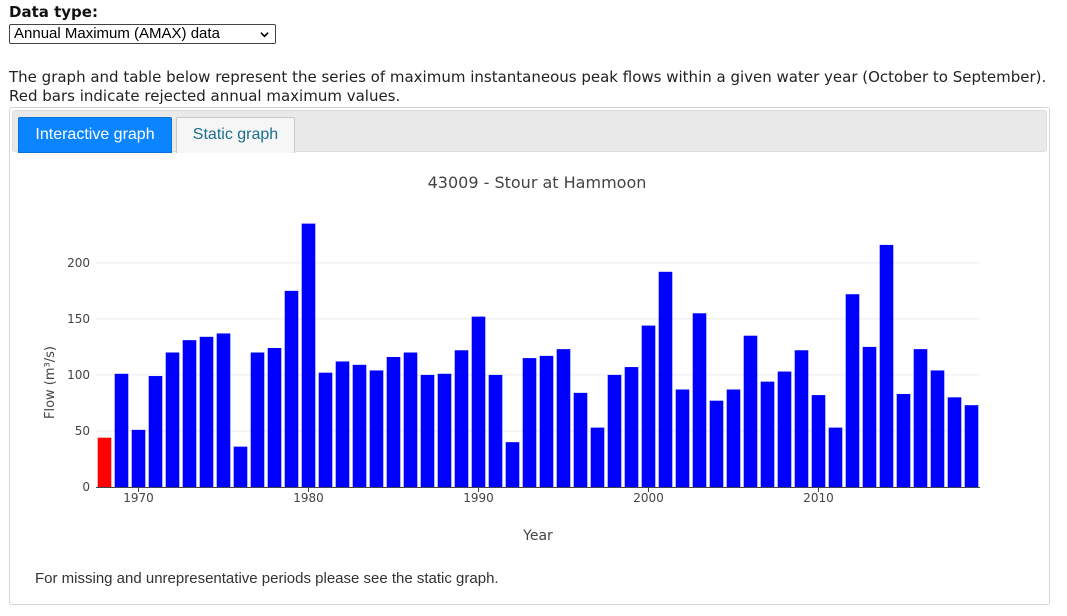 The width and height of the screenshot is (1067, 616). Describe the element at coordinates (648, 498) in the screenshot. I see `x-tick-label: 2000` at that location.